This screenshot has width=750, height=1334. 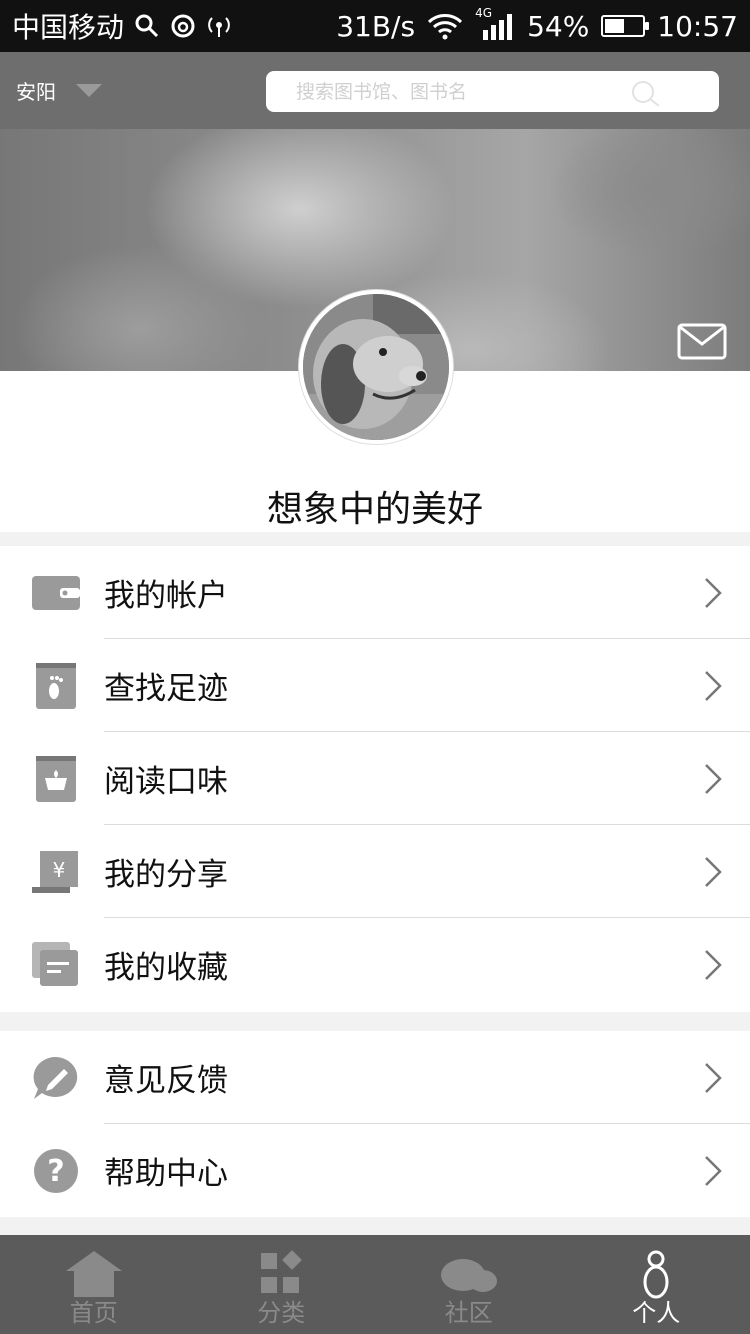 What do you see at coordinates (375, 964) in the screenshot?
I see `menu-item-collection: 我的收藏` at bounding box center [375, 964].